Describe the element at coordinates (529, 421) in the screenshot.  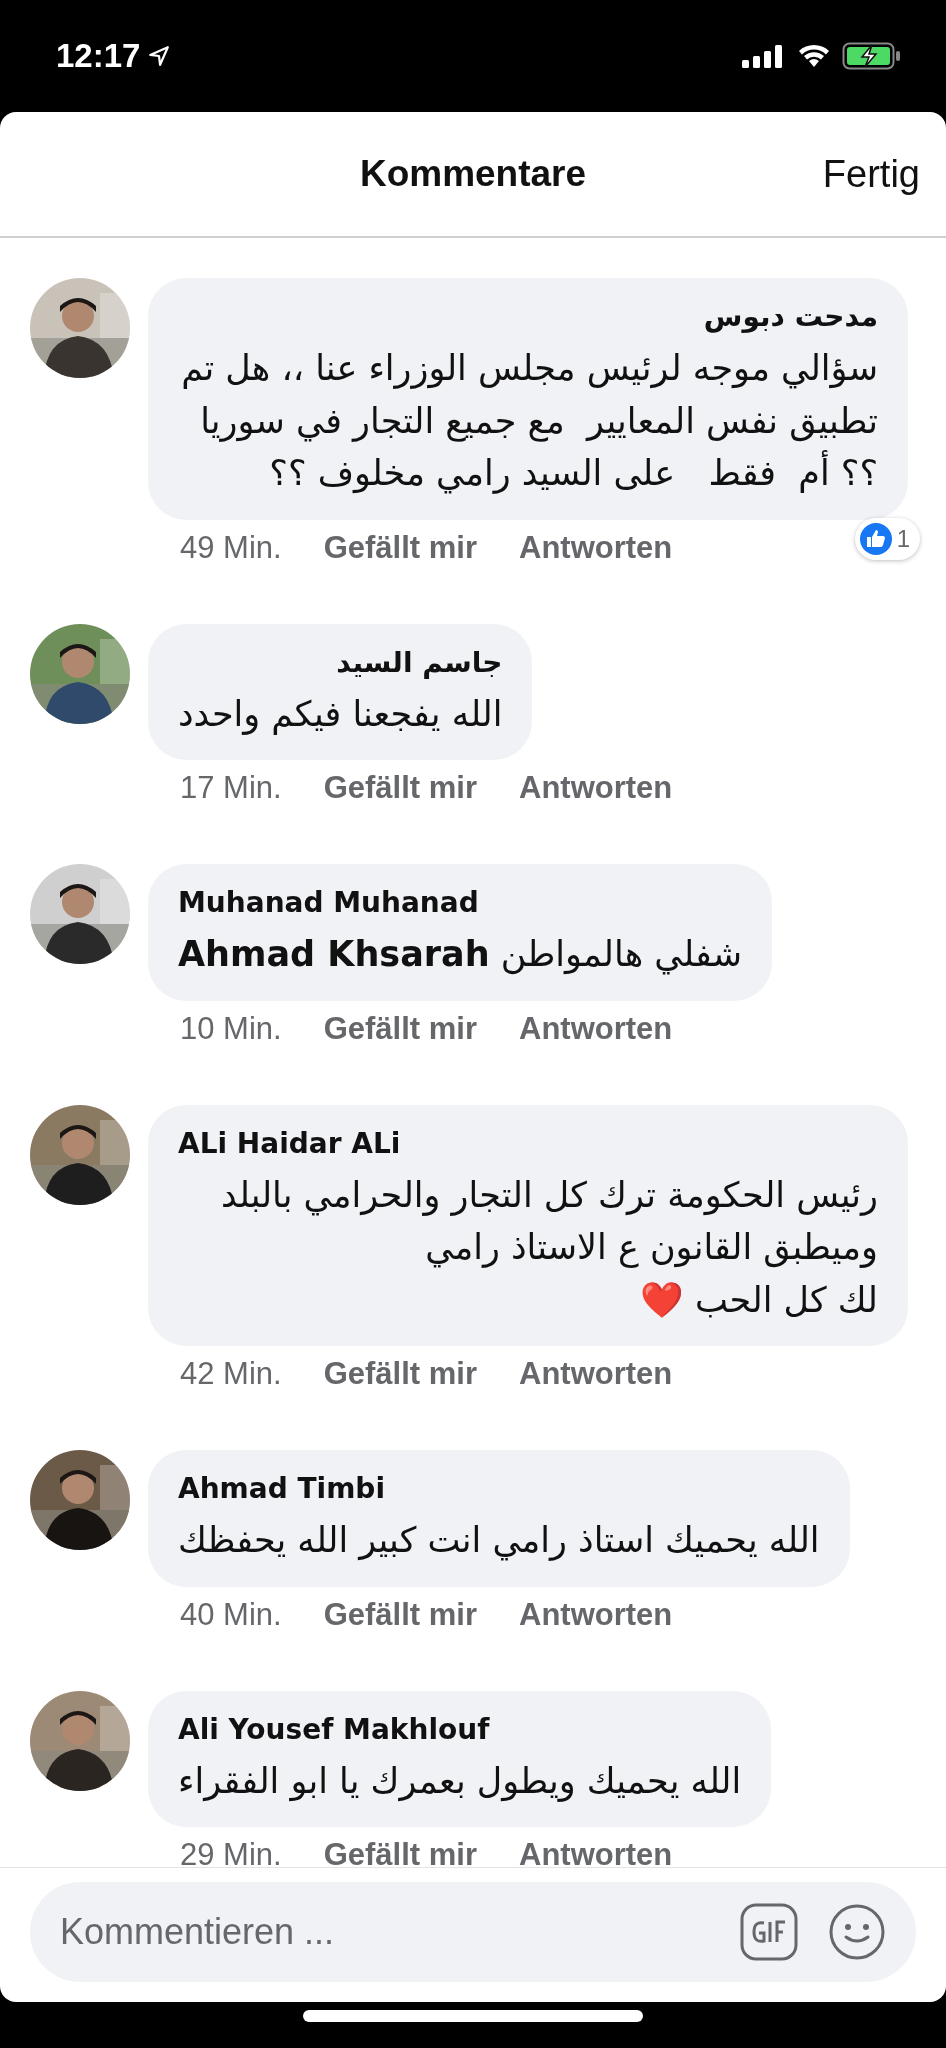
I see `comment-text: سؤالي موجه لرئيس مجلس الوزراء عنا ،، هل تم تطبيق نفس المعايير مع جميع التجار في سوريا ؟؟ أم فقط على السيد رامي مخلوف ؟؟` at that location.